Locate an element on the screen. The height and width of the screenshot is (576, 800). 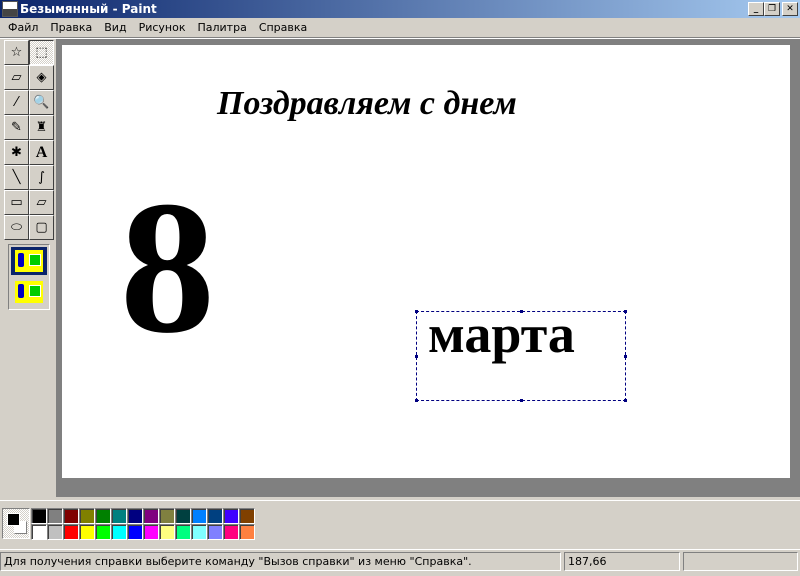
opaque-option is located at coordinates (29, 261).